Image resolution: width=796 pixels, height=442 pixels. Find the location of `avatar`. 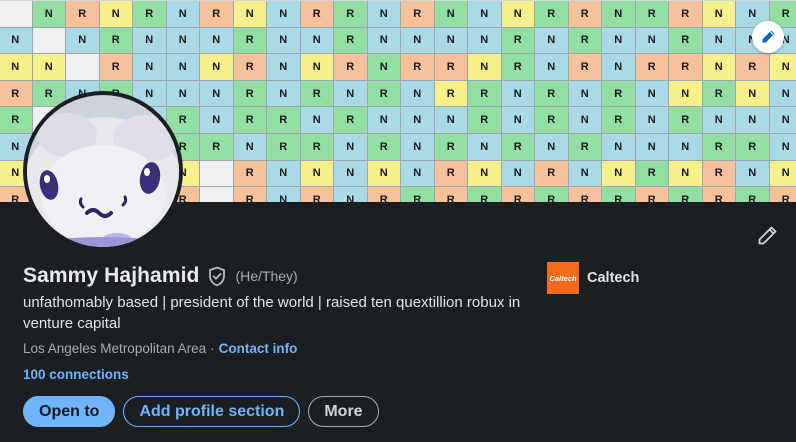

avatar is located at coordinates (103, 171).